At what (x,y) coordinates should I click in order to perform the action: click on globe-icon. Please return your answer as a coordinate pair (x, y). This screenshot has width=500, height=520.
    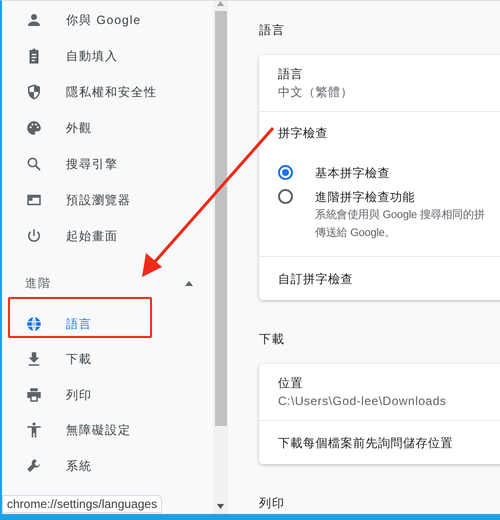
    Looking at the image, I should click on (34, 323).